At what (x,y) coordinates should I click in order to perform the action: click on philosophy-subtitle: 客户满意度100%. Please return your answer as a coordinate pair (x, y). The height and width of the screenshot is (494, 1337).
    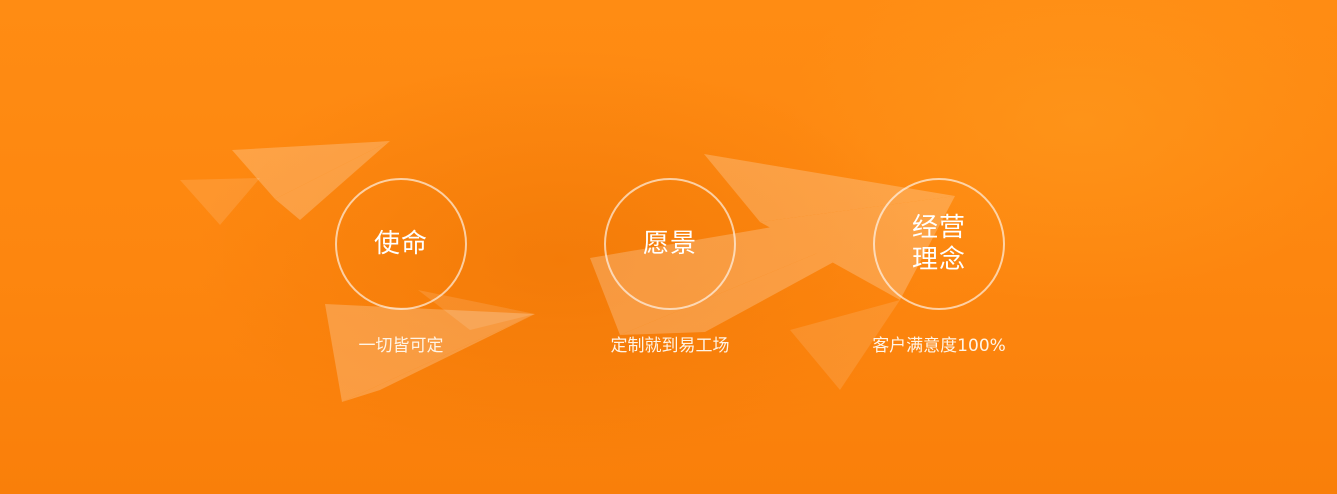
    Looking at the image, I should click on (939, 346).